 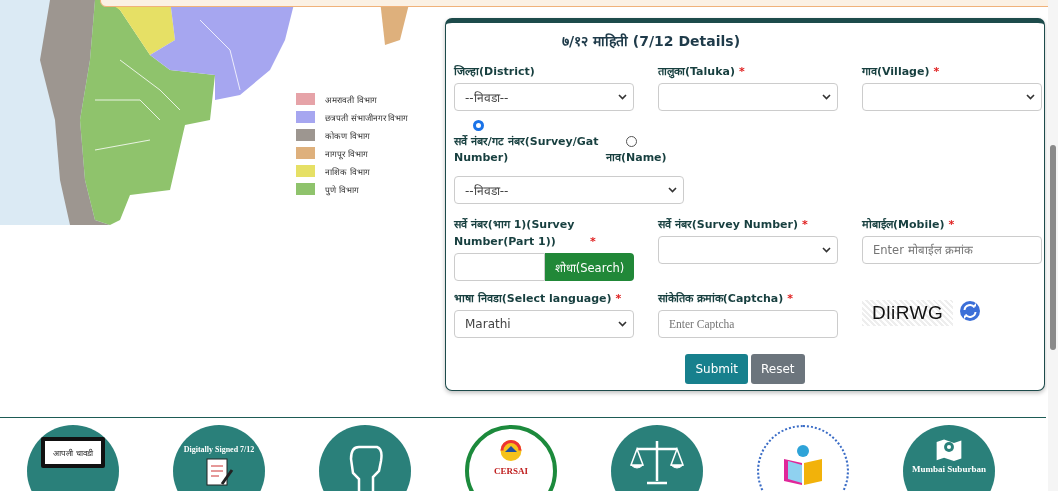 I want to click on field-label: मोबाईल(Mobile), so click(x=903, y=225).